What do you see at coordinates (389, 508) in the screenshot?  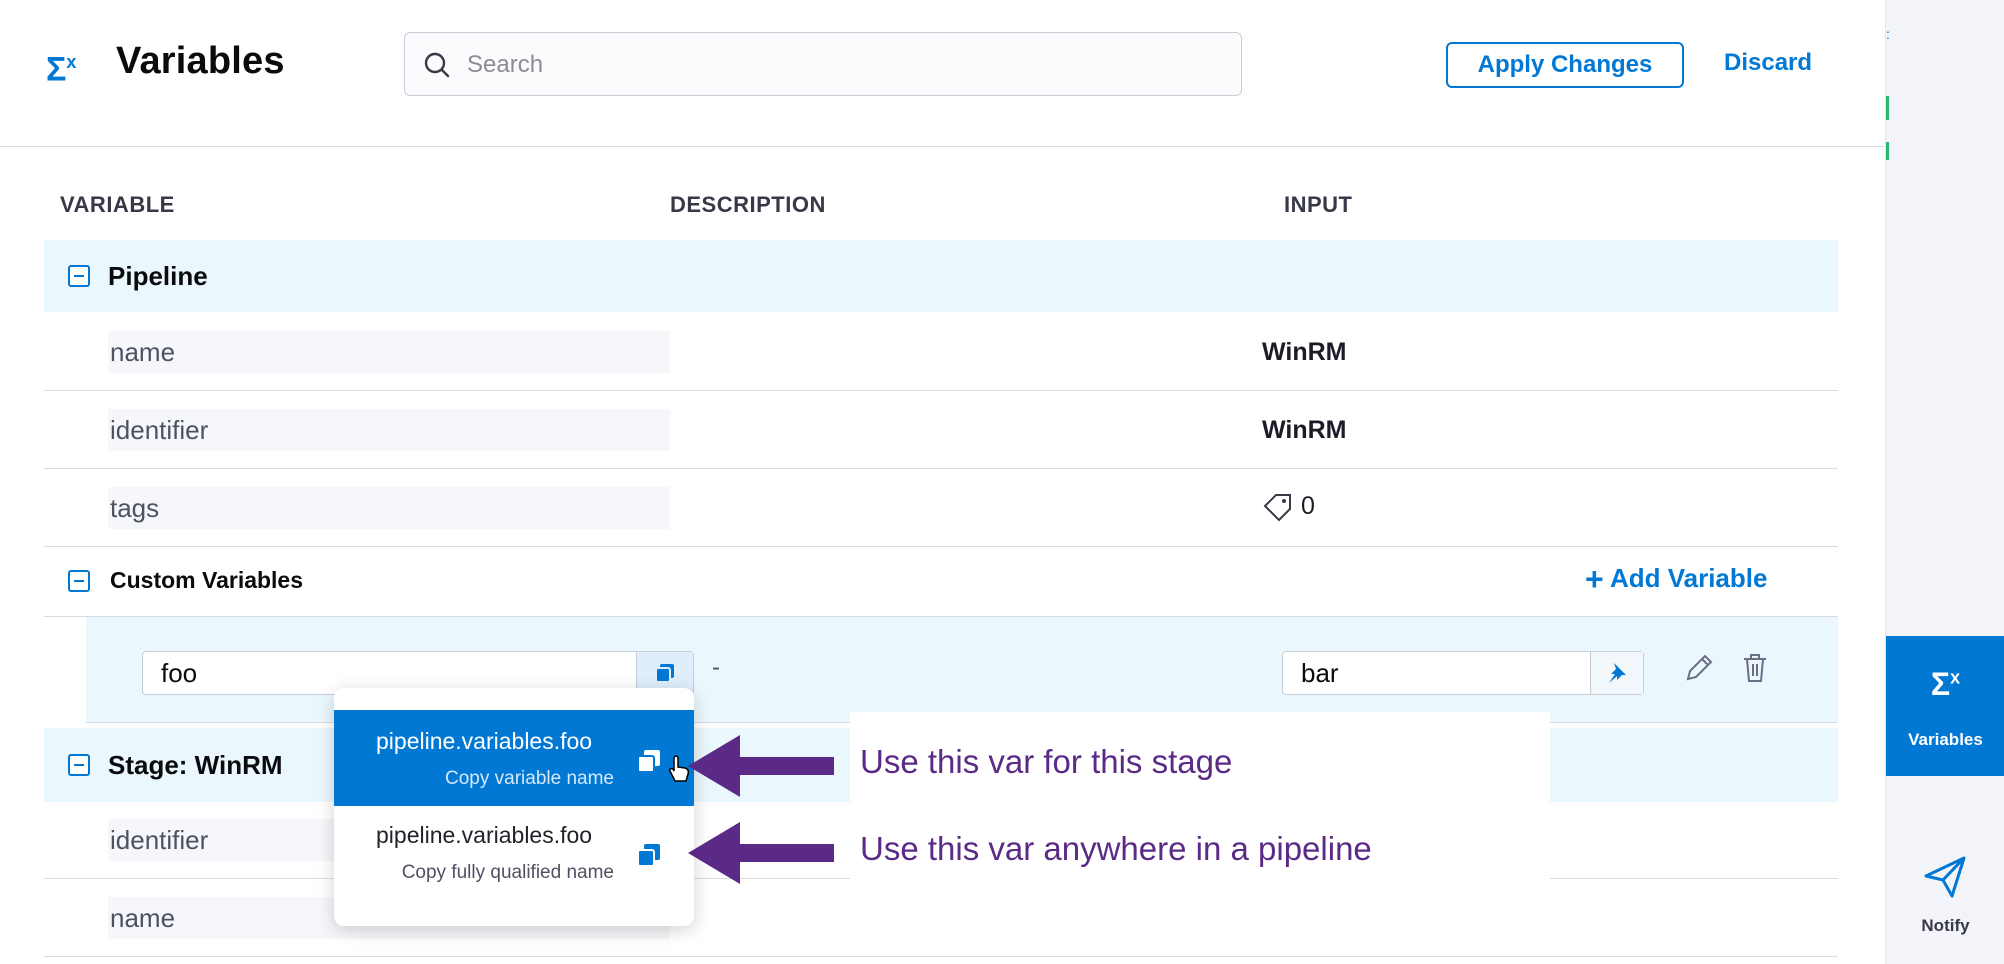 I see `variable-name: tags` at bounding box center [389, 508].